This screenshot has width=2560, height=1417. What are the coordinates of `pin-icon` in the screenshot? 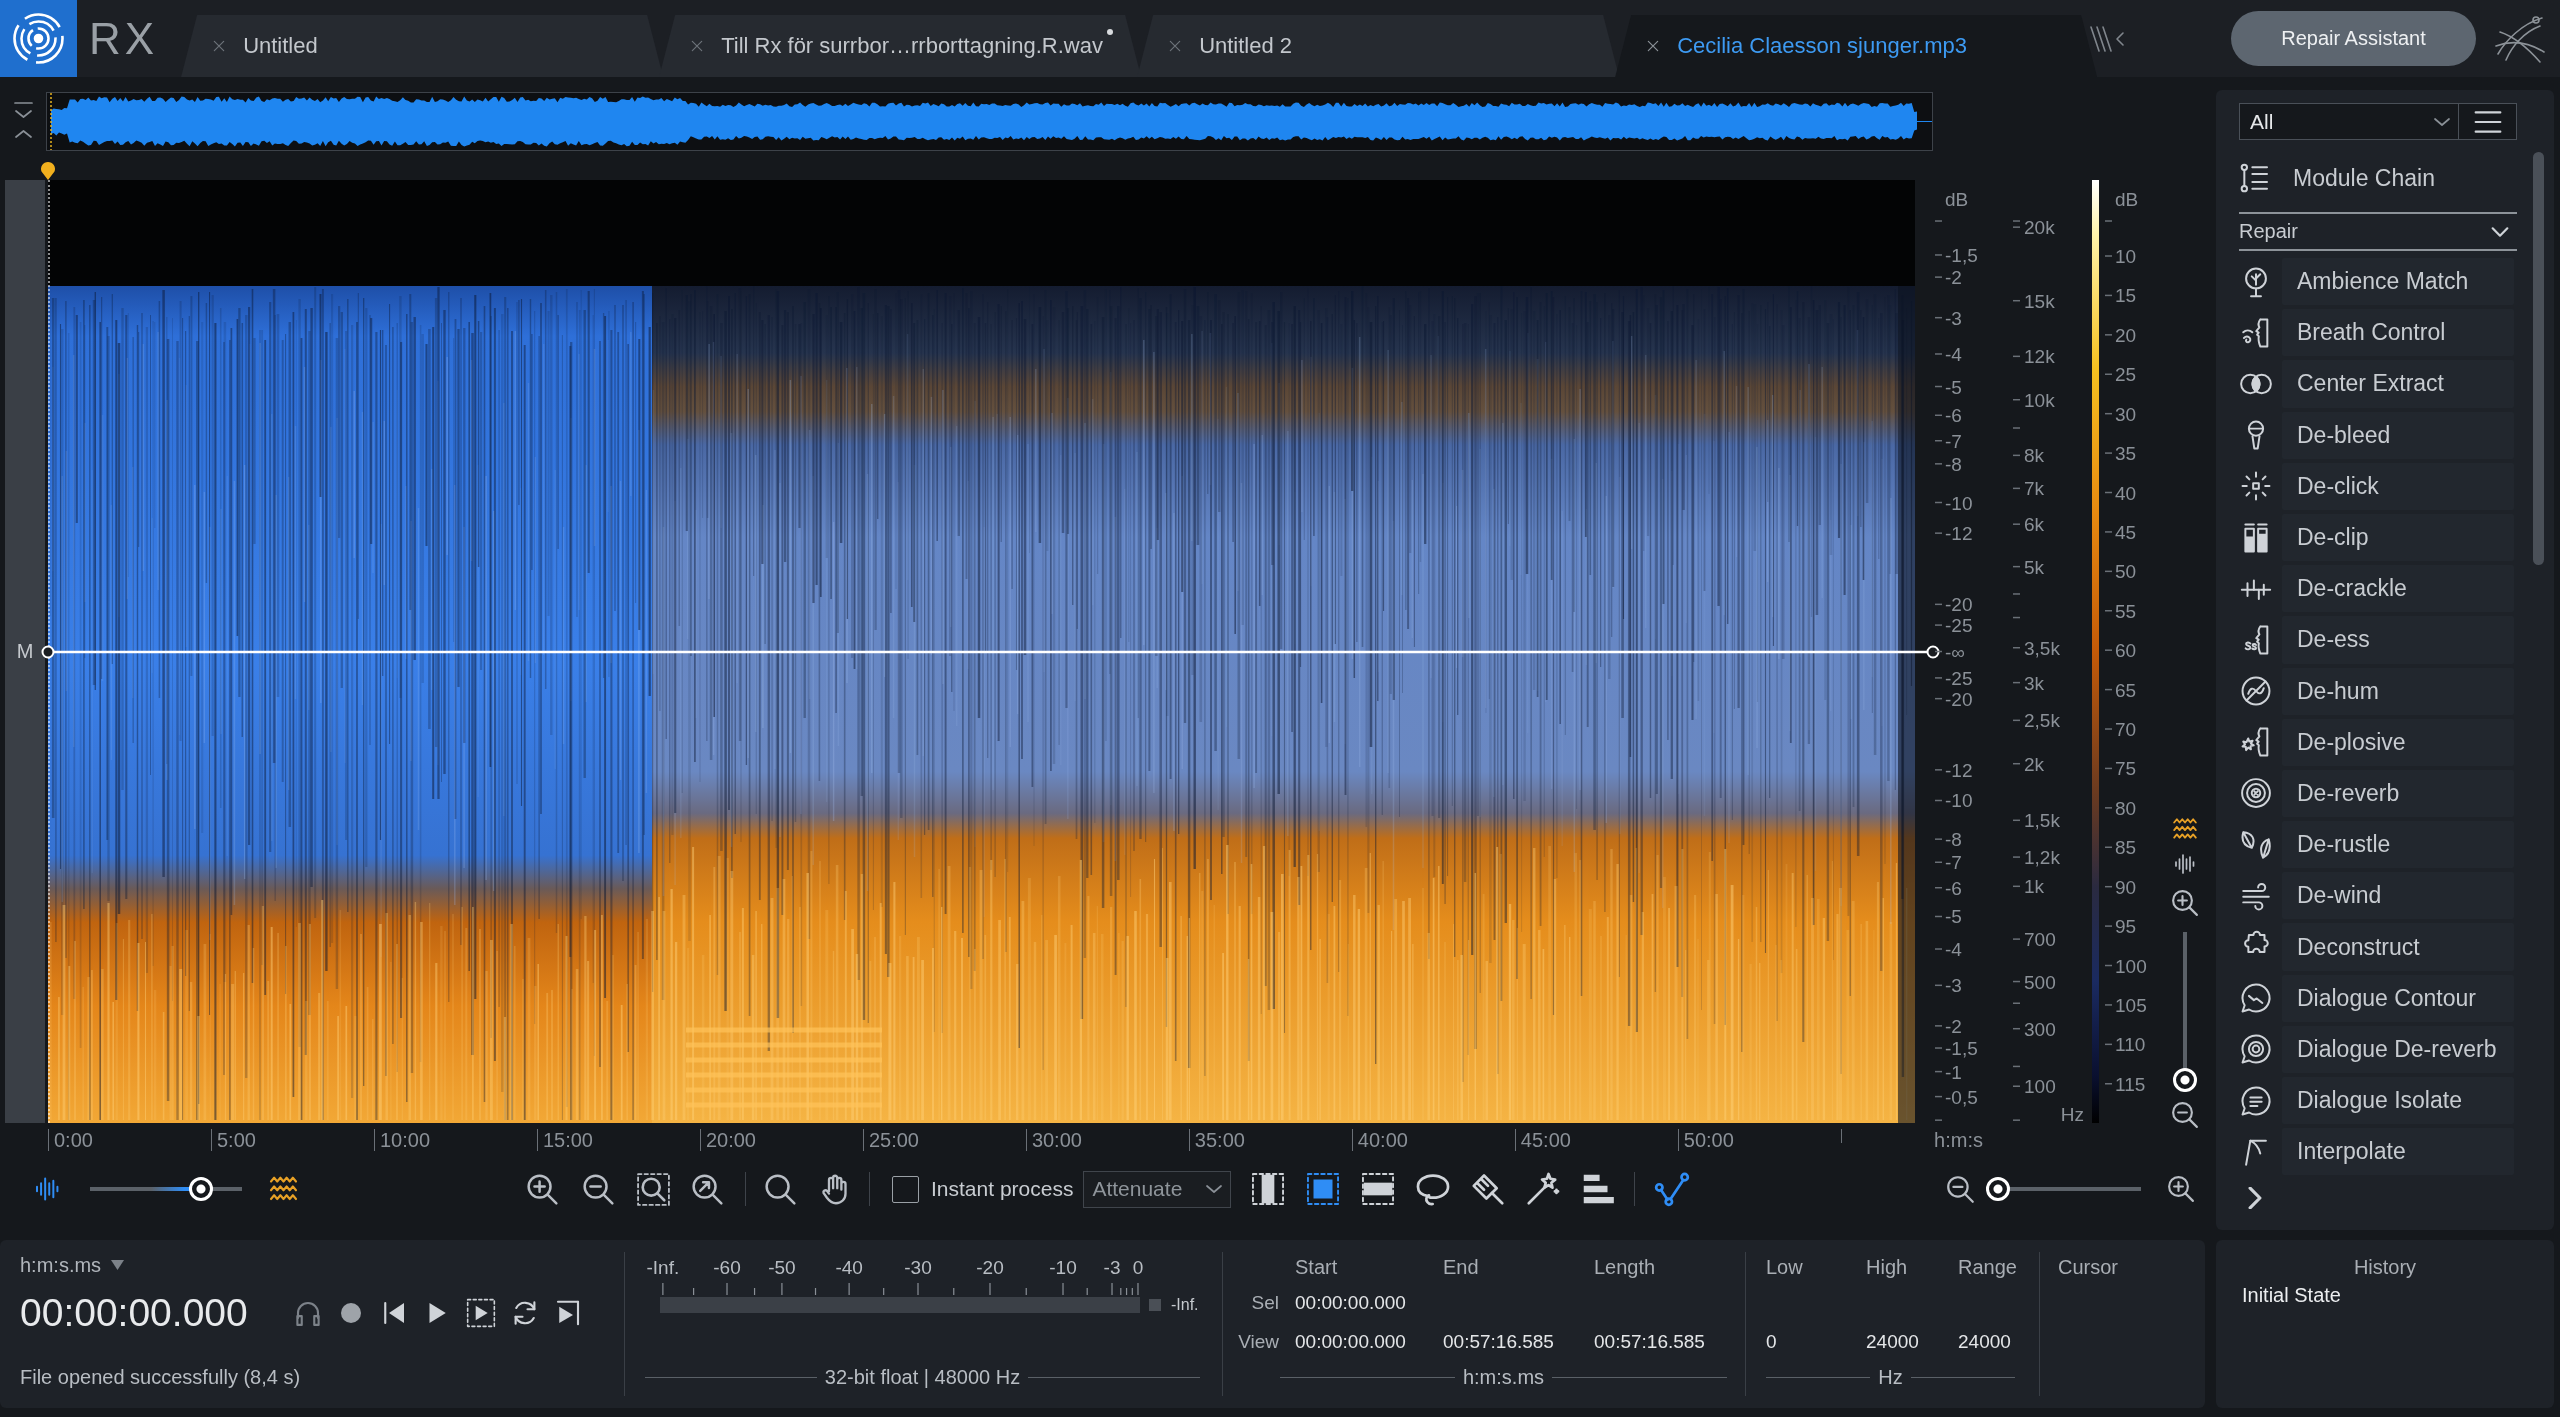 It's located at (48, 170).